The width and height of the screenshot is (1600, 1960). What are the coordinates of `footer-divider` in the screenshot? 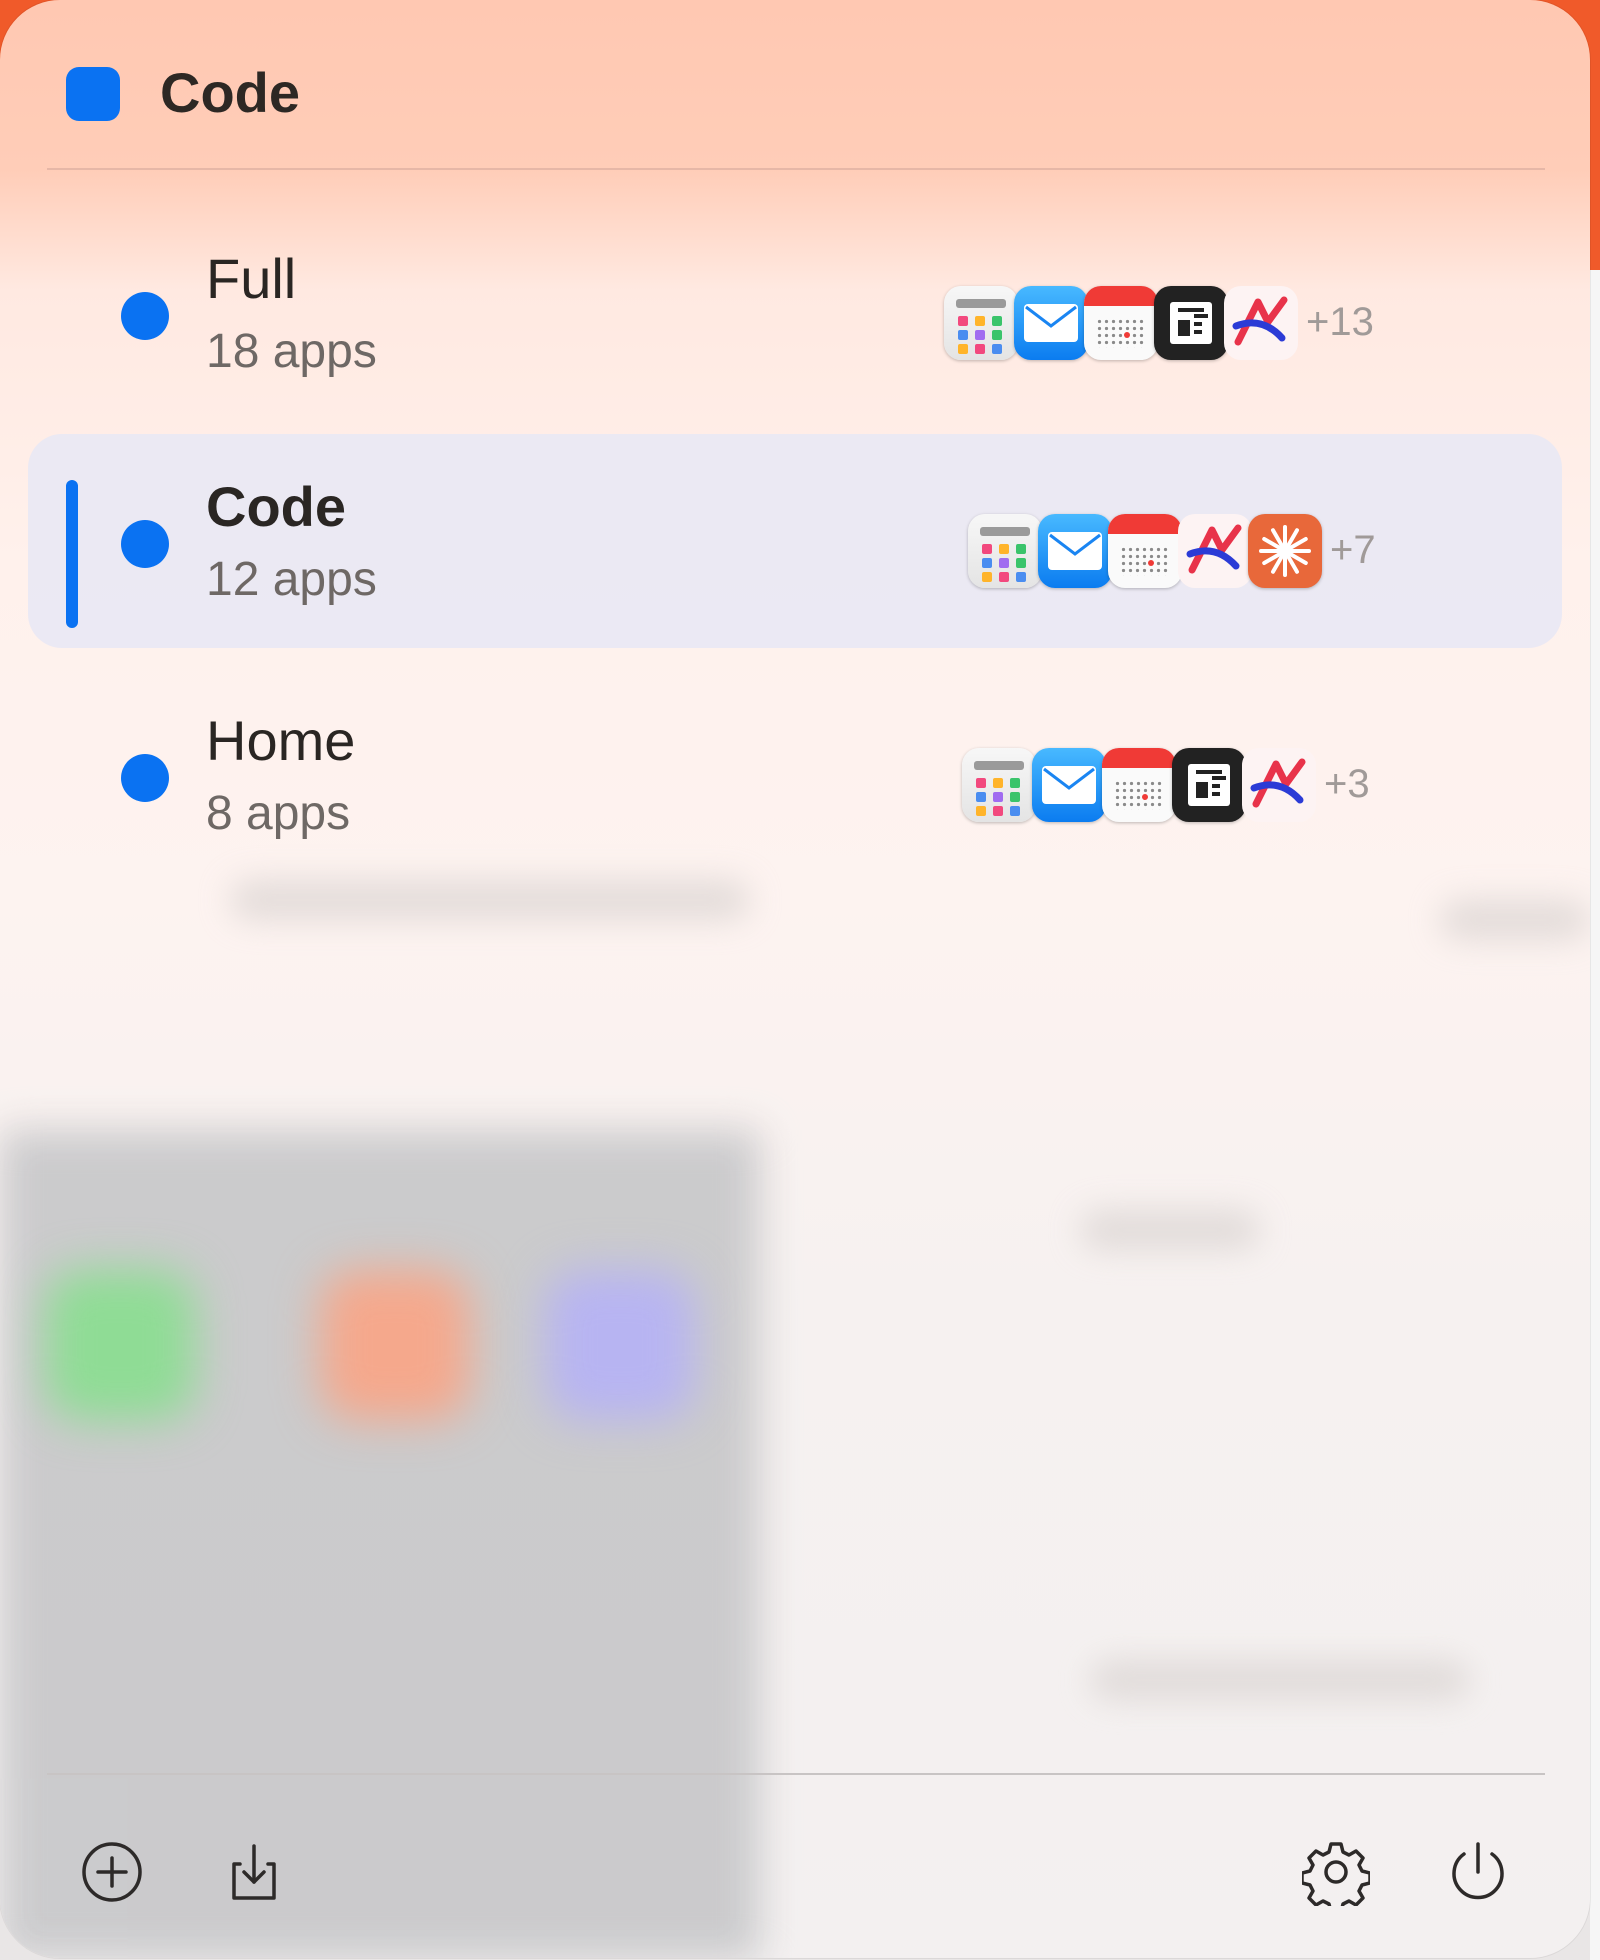 It's located at (796, 1774).